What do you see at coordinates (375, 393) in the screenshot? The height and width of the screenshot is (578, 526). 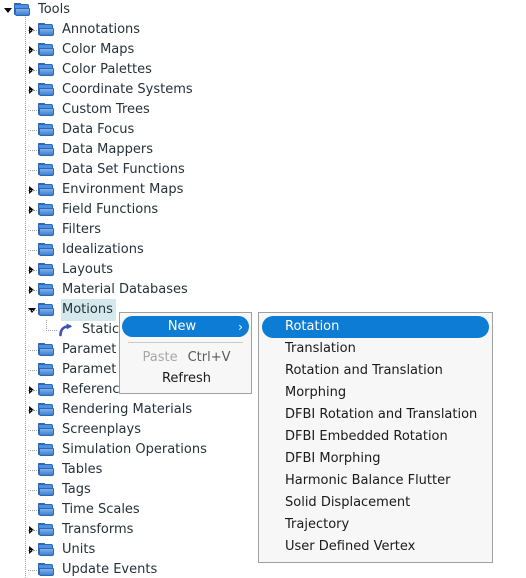 I see `submenu-item: Morphing` at bounding box center [375, 393].